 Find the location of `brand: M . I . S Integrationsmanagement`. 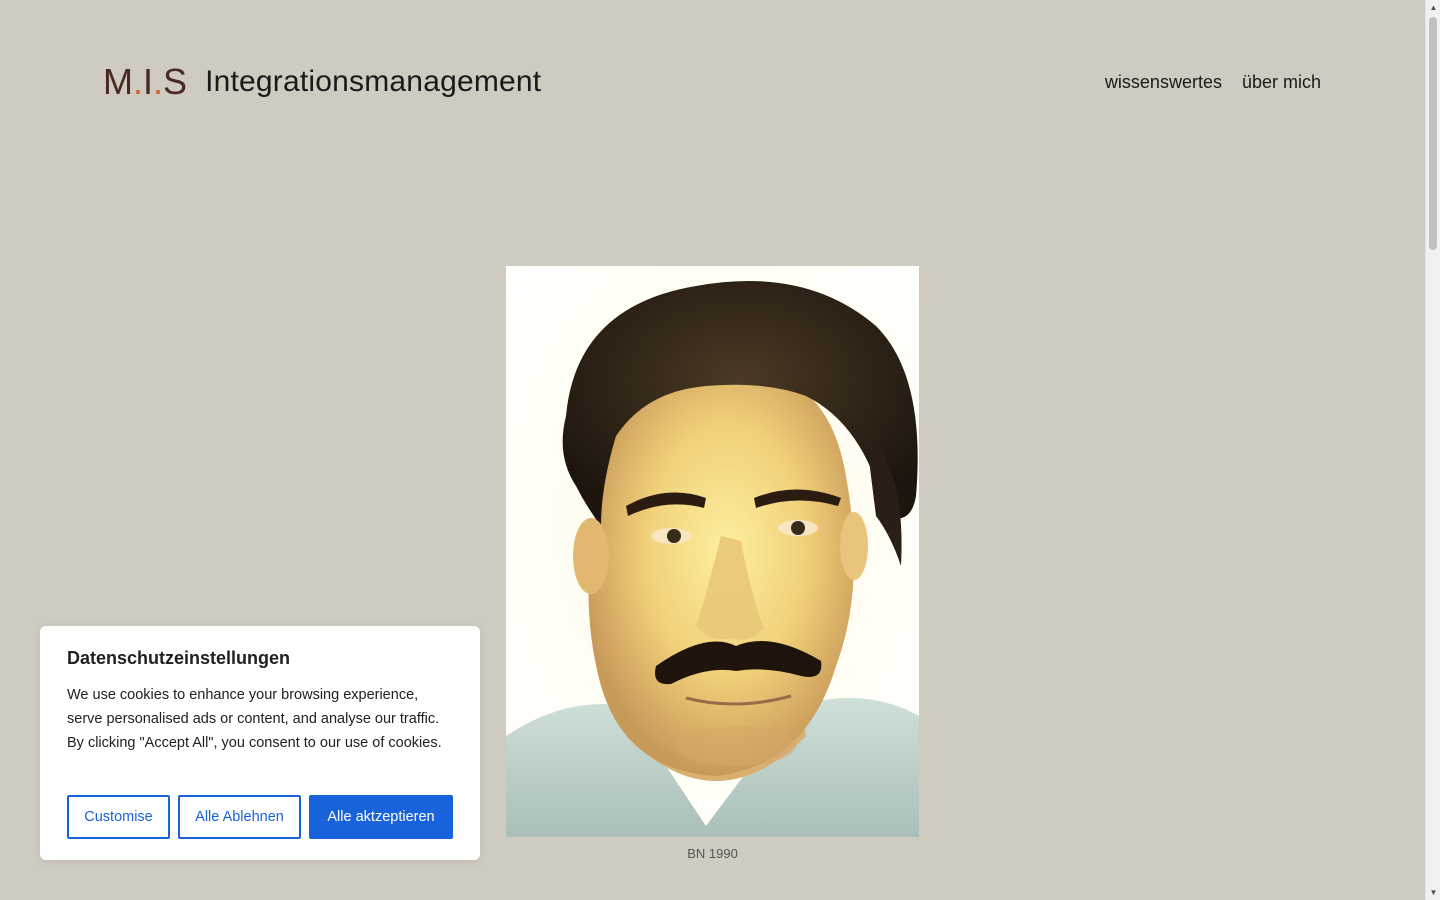

brand: M . I . S Integrationsmanagement is located at coordinates (322, 82).